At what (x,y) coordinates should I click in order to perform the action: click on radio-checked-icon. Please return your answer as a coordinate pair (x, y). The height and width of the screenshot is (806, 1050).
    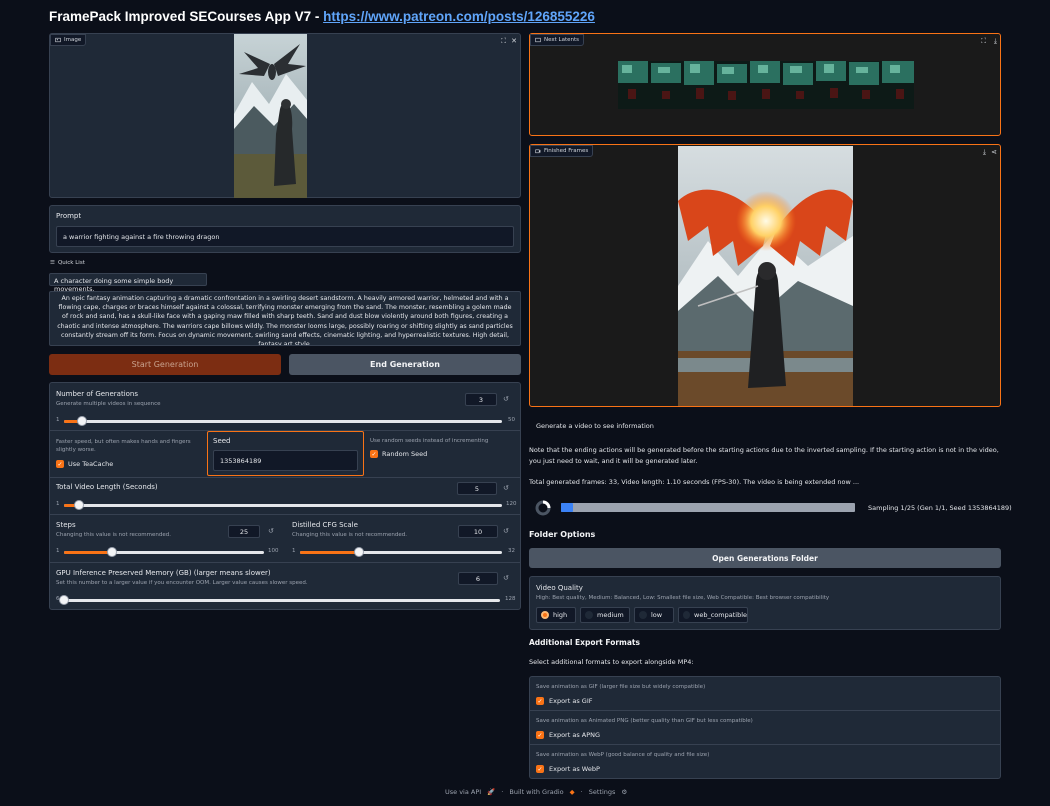
    Looking at the image, I should click on (545, 615).